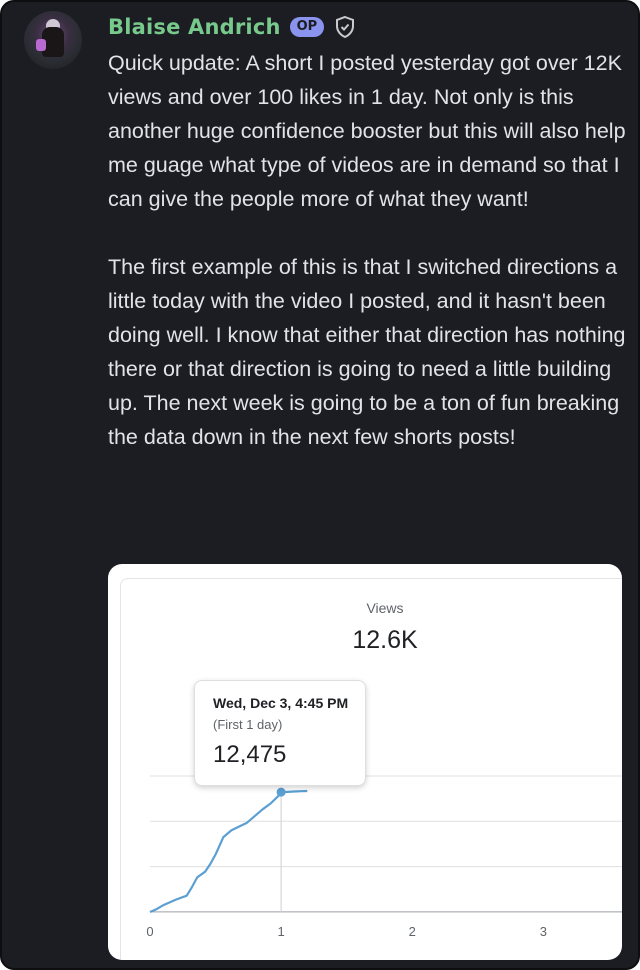  What do you see at coordinates (280, 733) in the screenshot?
I see `chart-tooltip: Wed, Dec 3, 4:45 PM (First 1 day) 12,475` at bounding box center [280, 733].